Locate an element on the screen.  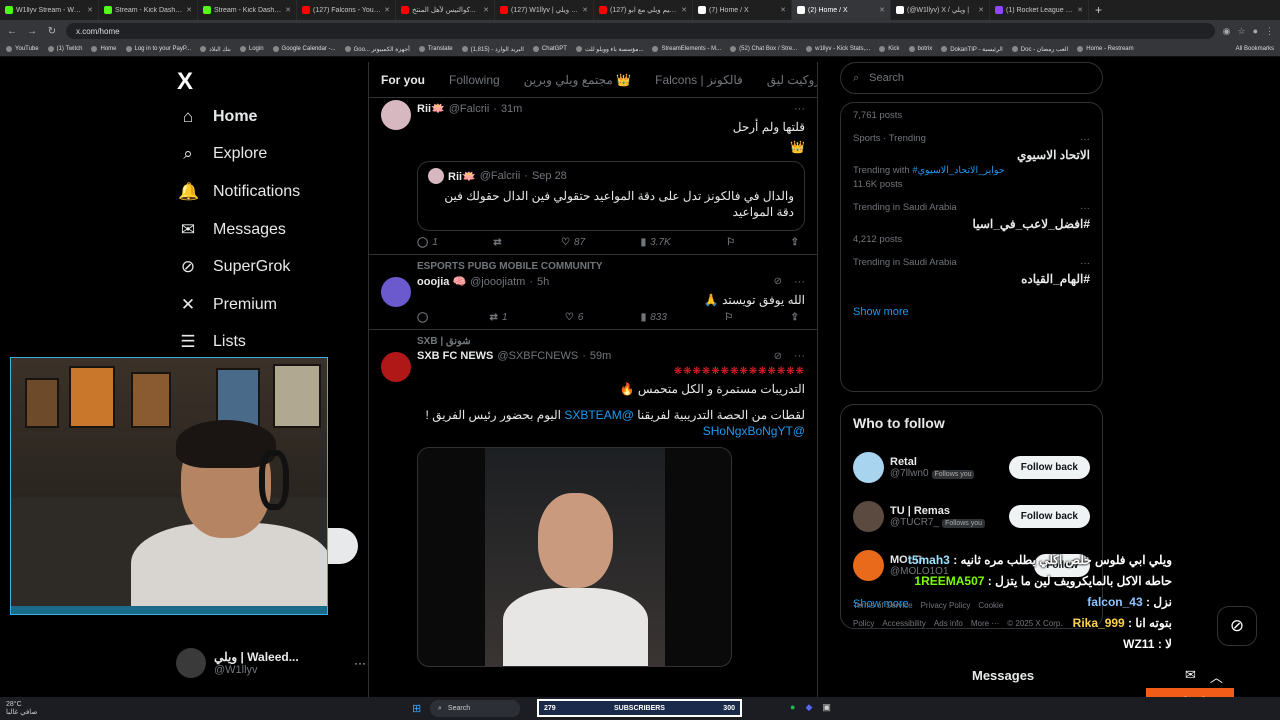
community-context: ESPORTS PUBG MOBILE COMMUNITY is located at coordinates (611, 266).